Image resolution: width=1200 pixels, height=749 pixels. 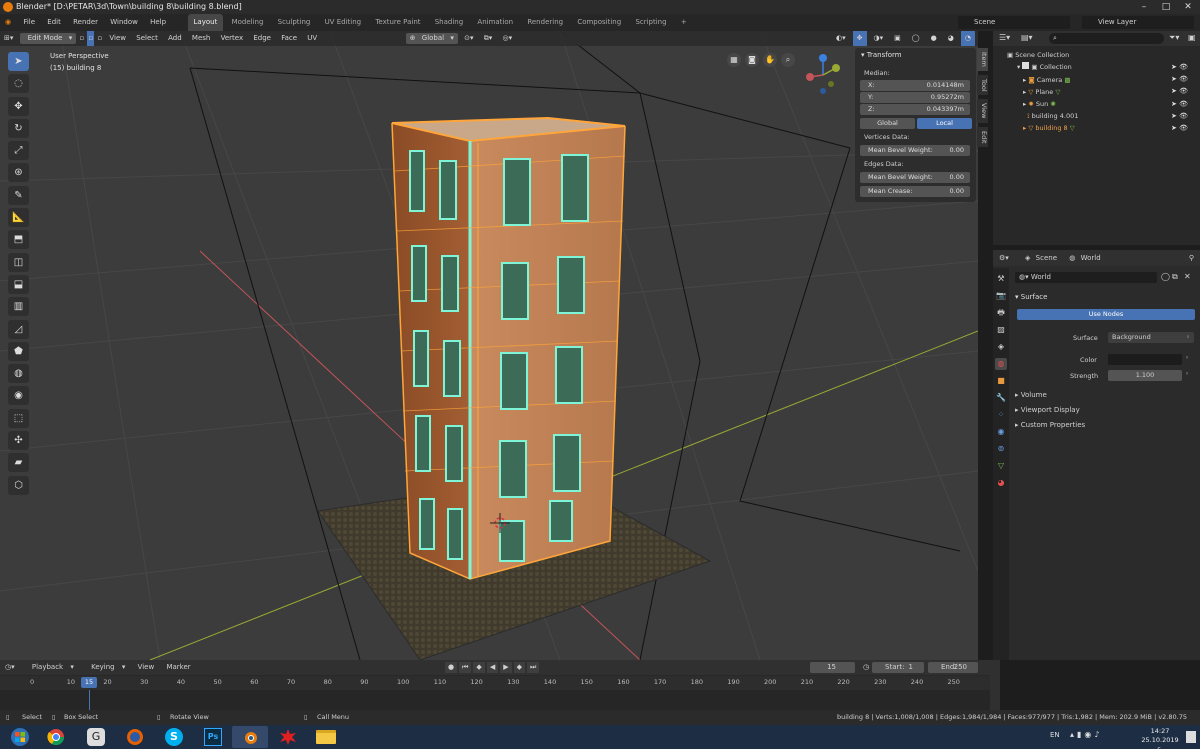 I want to click on object-tab-icon: ■, so click(x=1001, y=381).